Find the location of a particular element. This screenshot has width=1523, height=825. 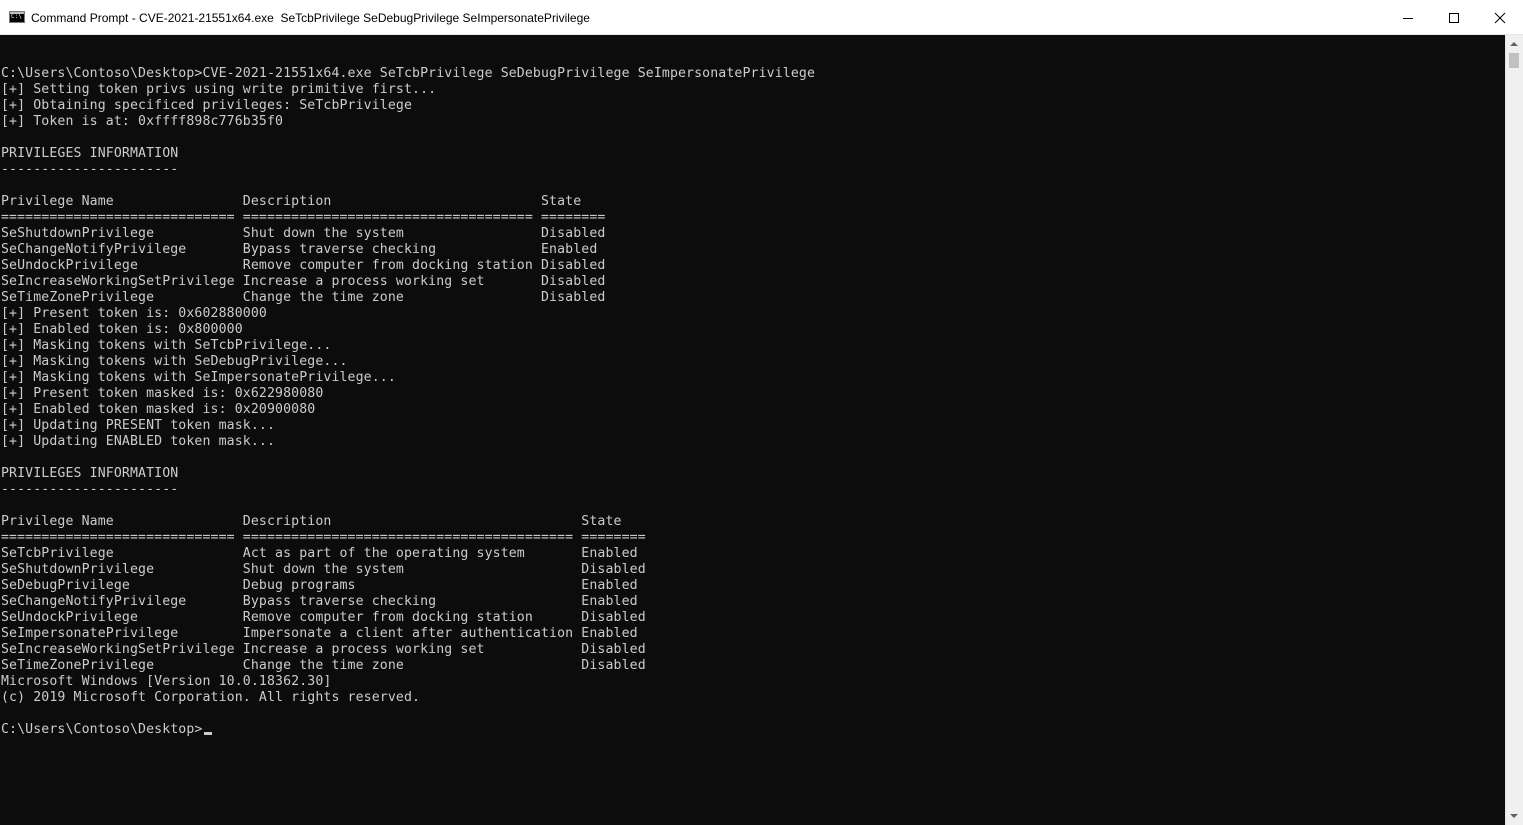

console-line: SeDebugPrivilege Debug programs Enabled is located at coordinates (319, 585).